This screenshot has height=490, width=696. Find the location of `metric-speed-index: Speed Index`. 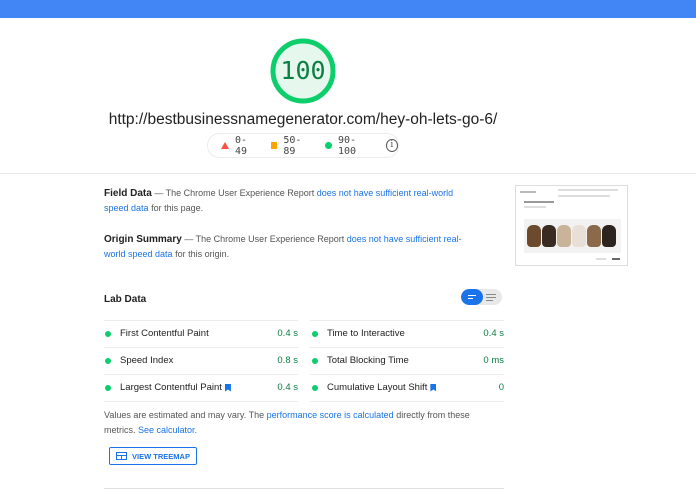

metric-speed-index: Speed Index is located at coordinates (139, 360).